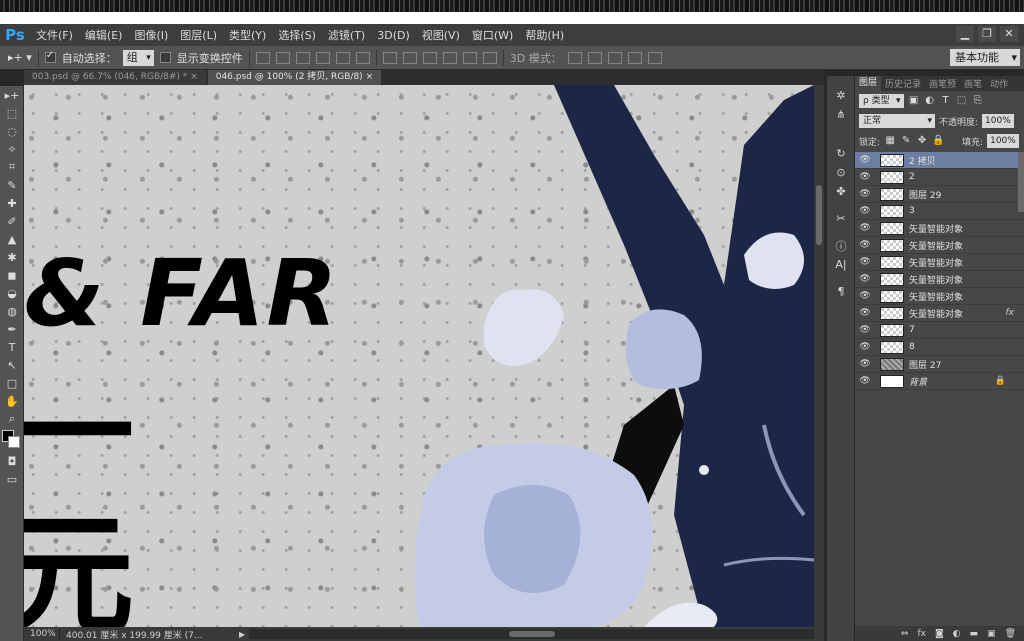  What do you see at coordinates (12, 95) in the screenshot?
I see `move-tool-icon: ▸+` at bounding box center [12, 95].